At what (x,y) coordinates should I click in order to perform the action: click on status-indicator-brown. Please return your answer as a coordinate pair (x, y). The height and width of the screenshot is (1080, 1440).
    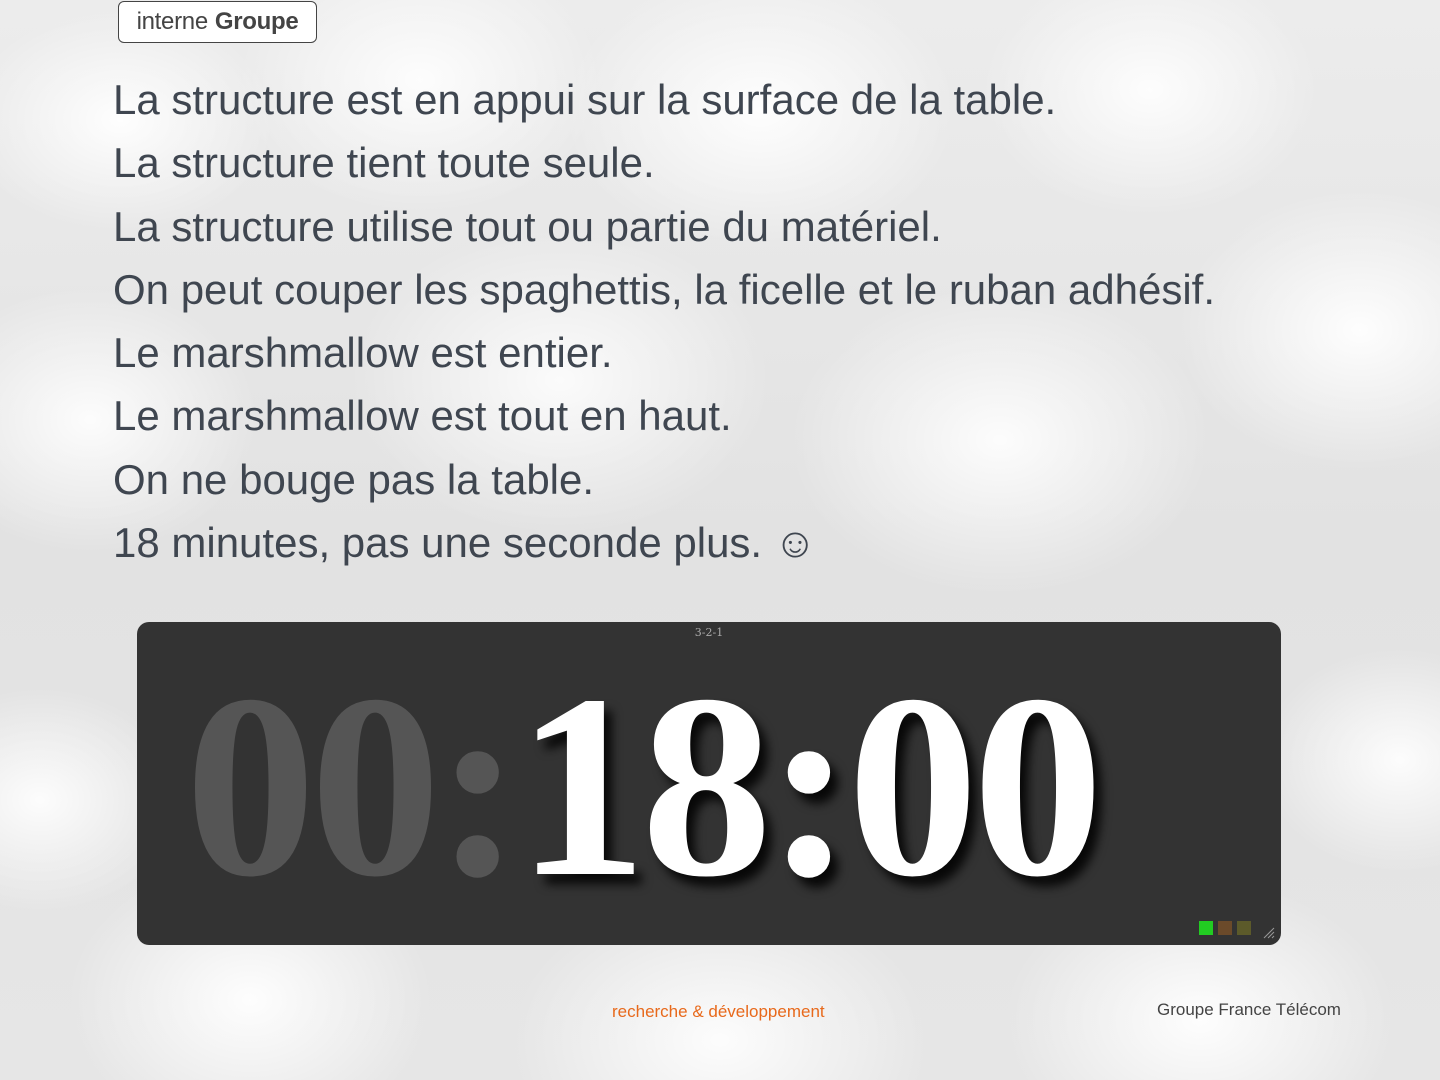
    Looking at the image, I should click on (1225, 928).